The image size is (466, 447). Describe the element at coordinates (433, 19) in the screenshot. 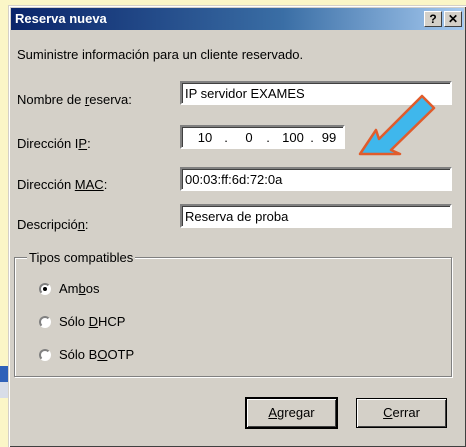

I see `help-button: ?` at that location.